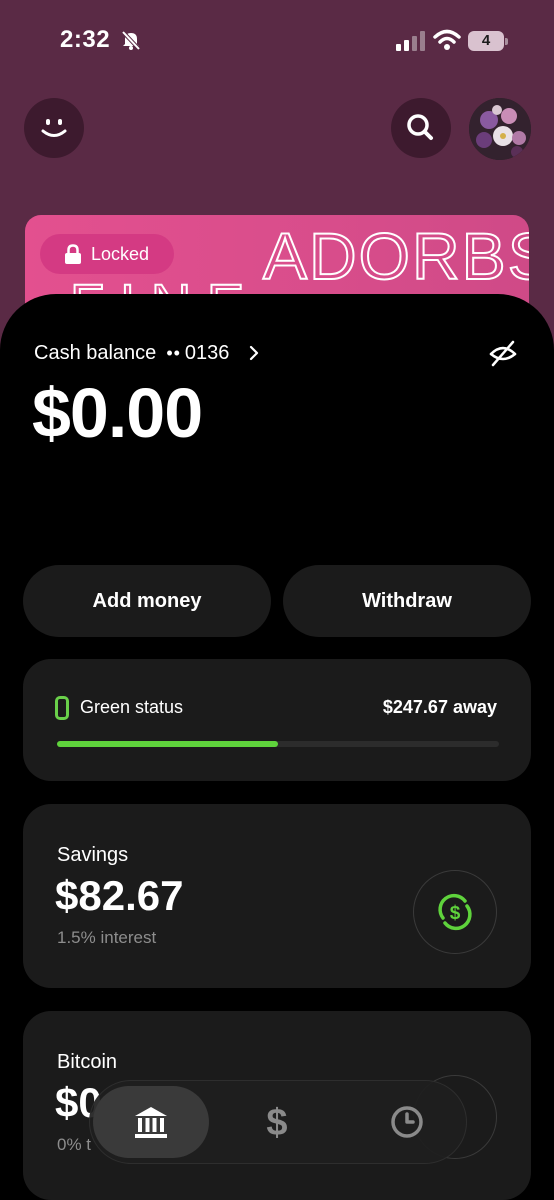 The width and height of the screenshot is (554, 1200). I want to click on bottom-nav: $, so click(278, 1122).